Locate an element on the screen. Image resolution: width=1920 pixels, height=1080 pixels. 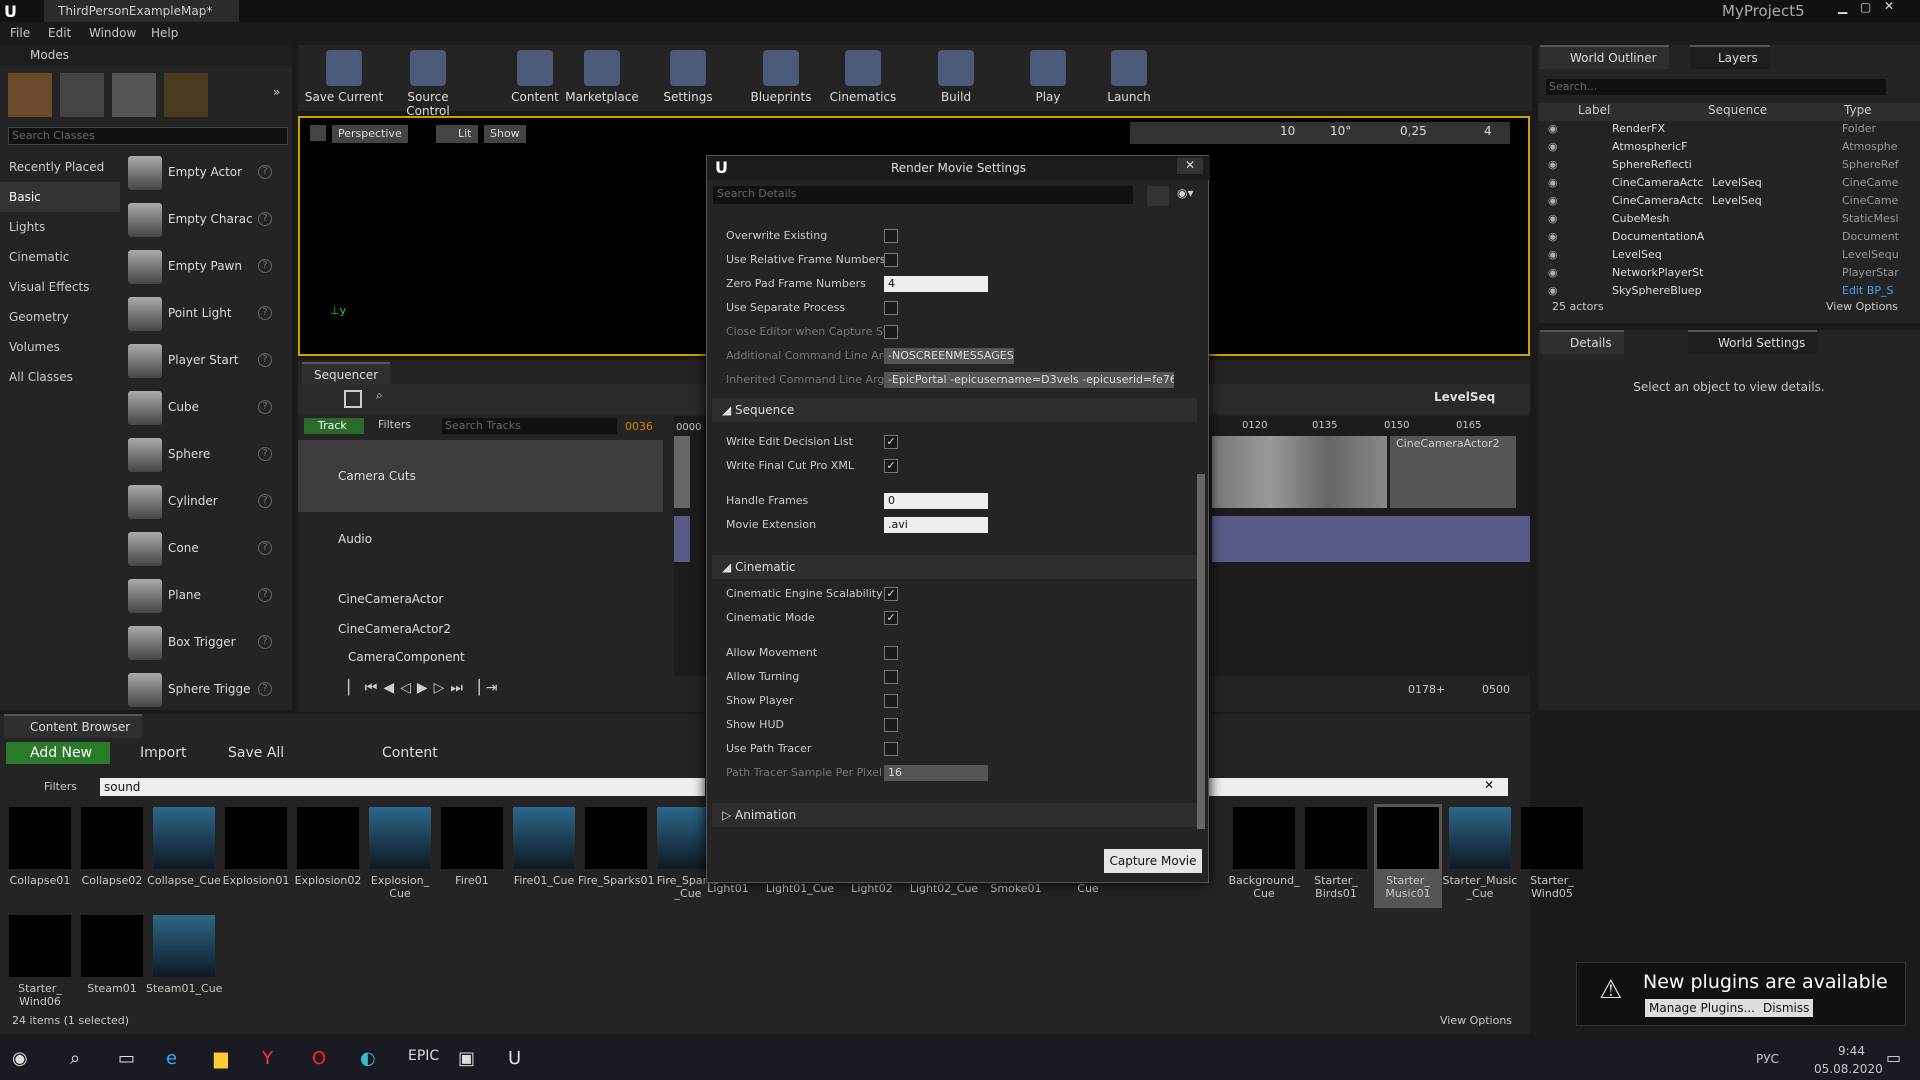
asset-tile: Explosion_ Cue is located at coordinates (400, 856).